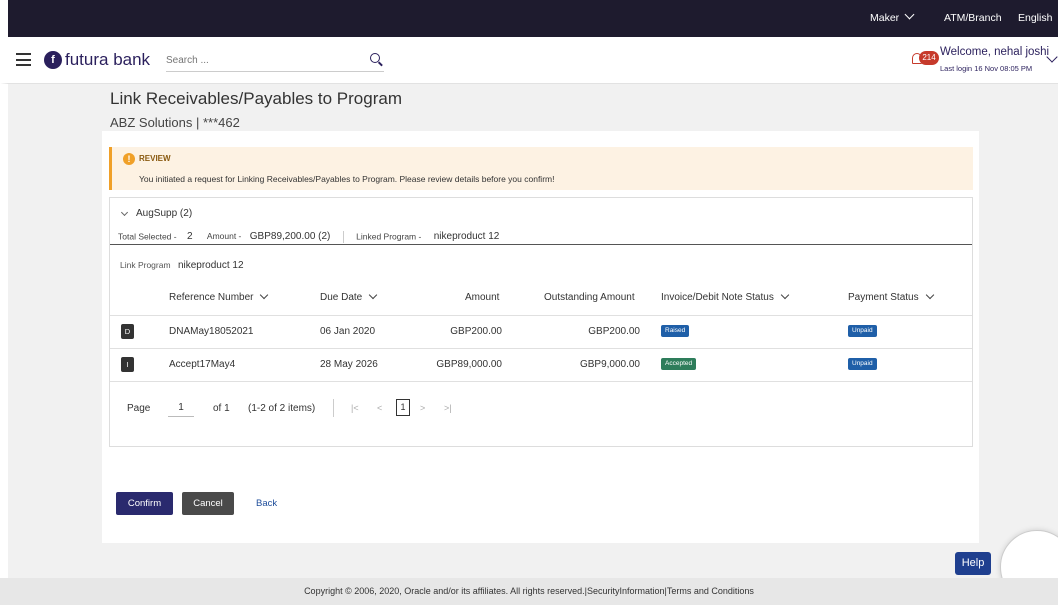 The image size is (1058, 605). Describe the element at coordinates (139, 408) in the screenshot. I see `page-label: Page` at that location.